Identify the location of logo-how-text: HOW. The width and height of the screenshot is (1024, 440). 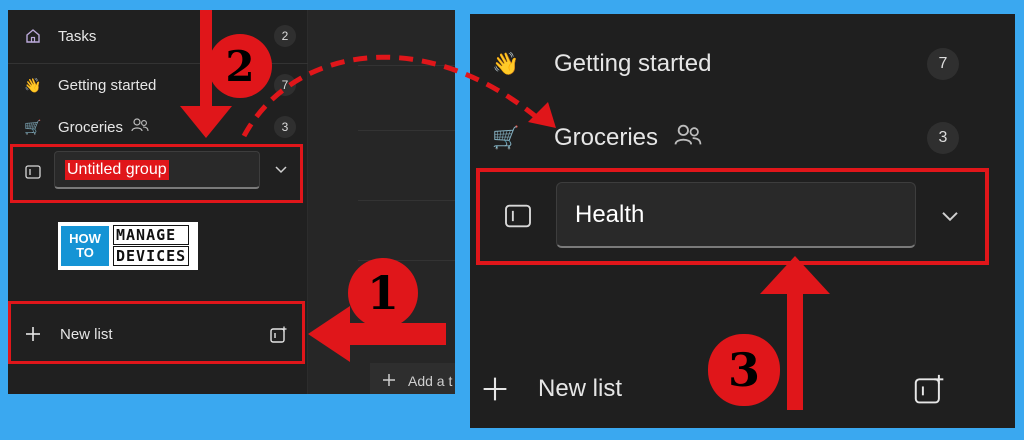
(85, 238).